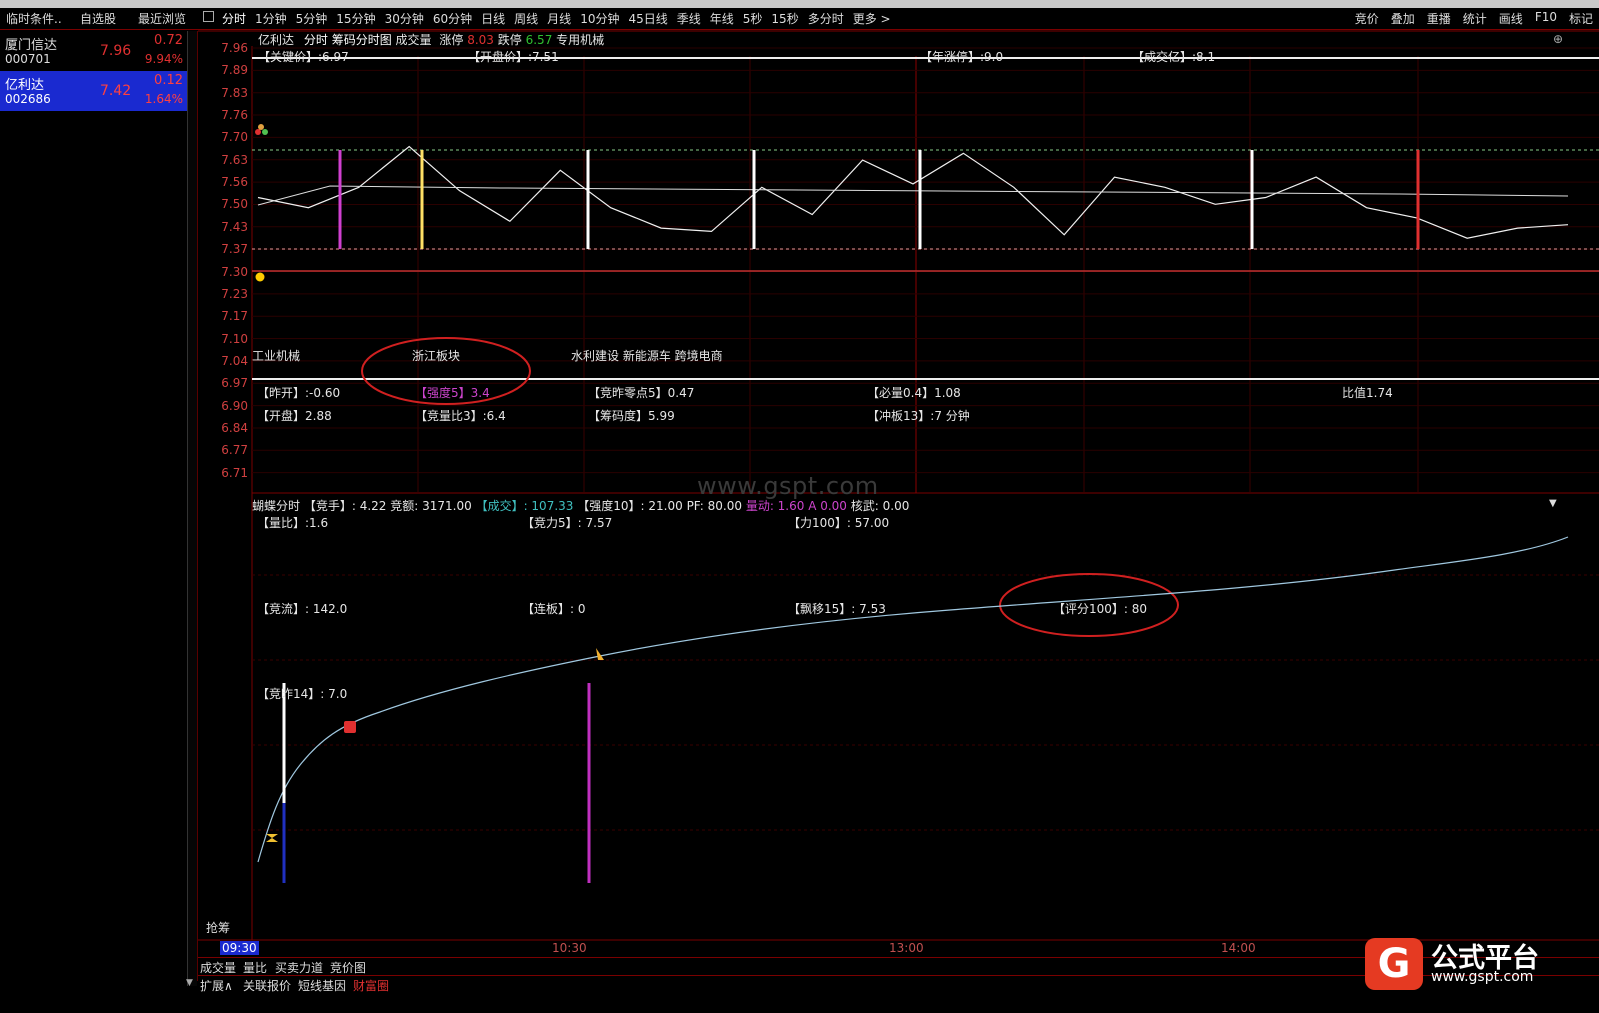  I want to click on price-tick-label: 6.84, so click(234, 427).